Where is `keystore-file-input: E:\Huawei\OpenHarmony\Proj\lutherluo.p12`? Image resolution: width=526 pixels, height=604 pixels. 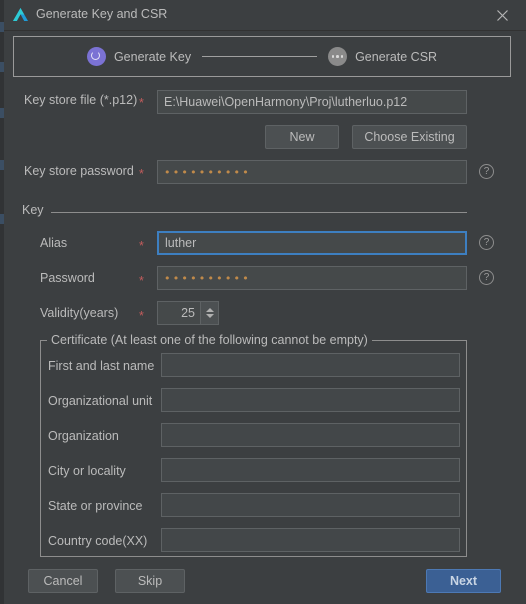 keystore-file-input: E:\Huawei\OpenHarmony\Proj\lutherluo.p12 is located at coordinates (312, 102).